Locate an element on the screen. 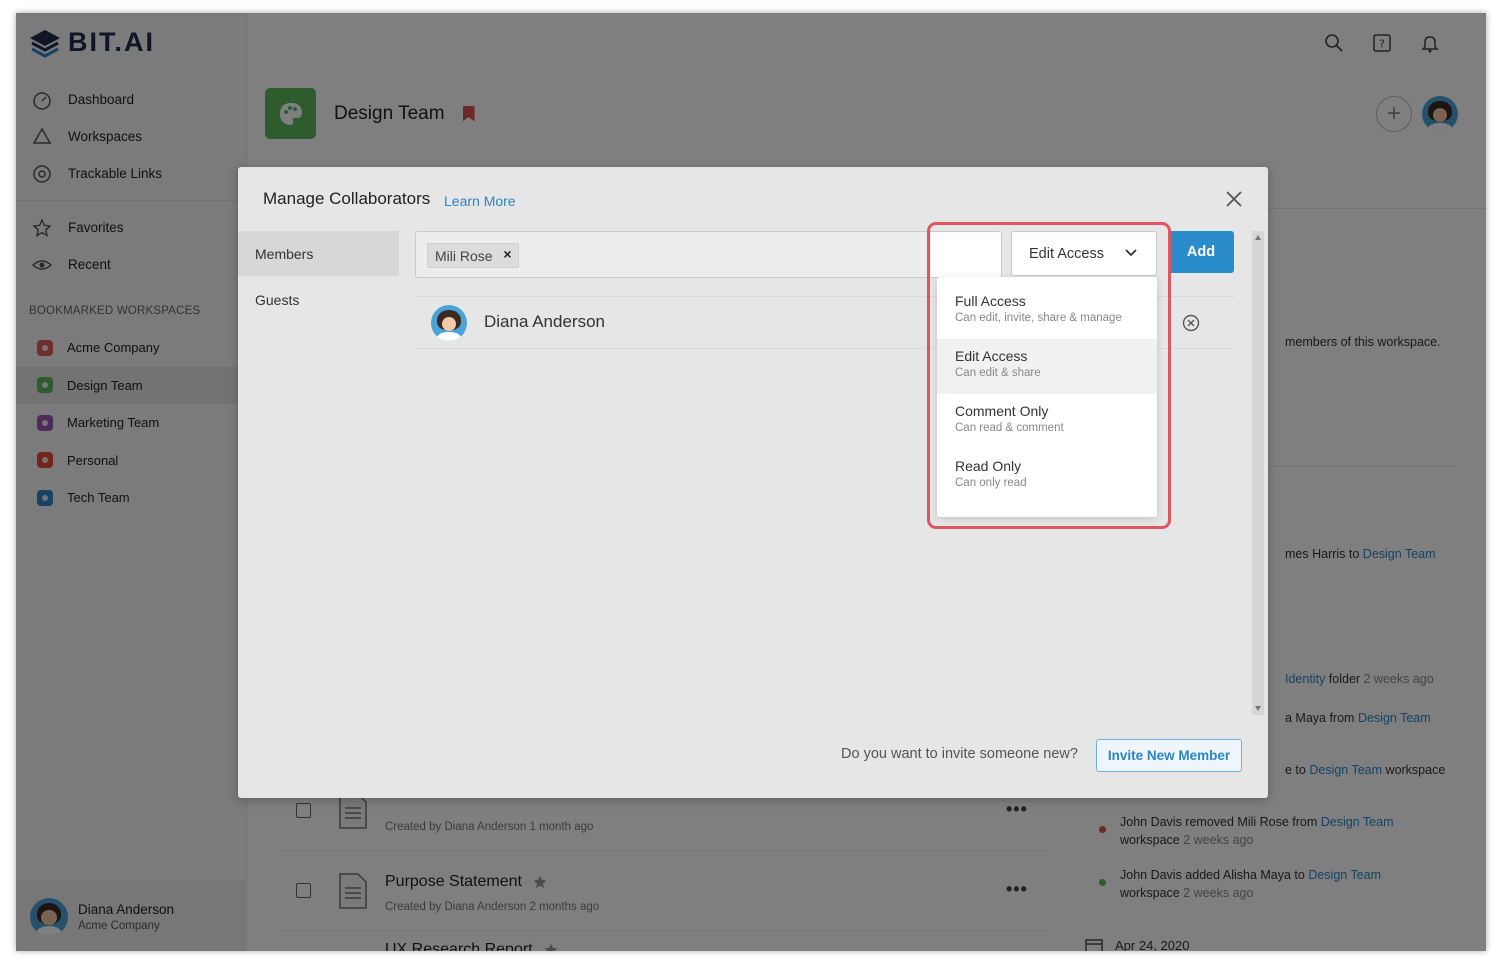 The height and width of the screenshot is (961, 1500). chip-label: Mili Rose is located at coordinates (464, 255).